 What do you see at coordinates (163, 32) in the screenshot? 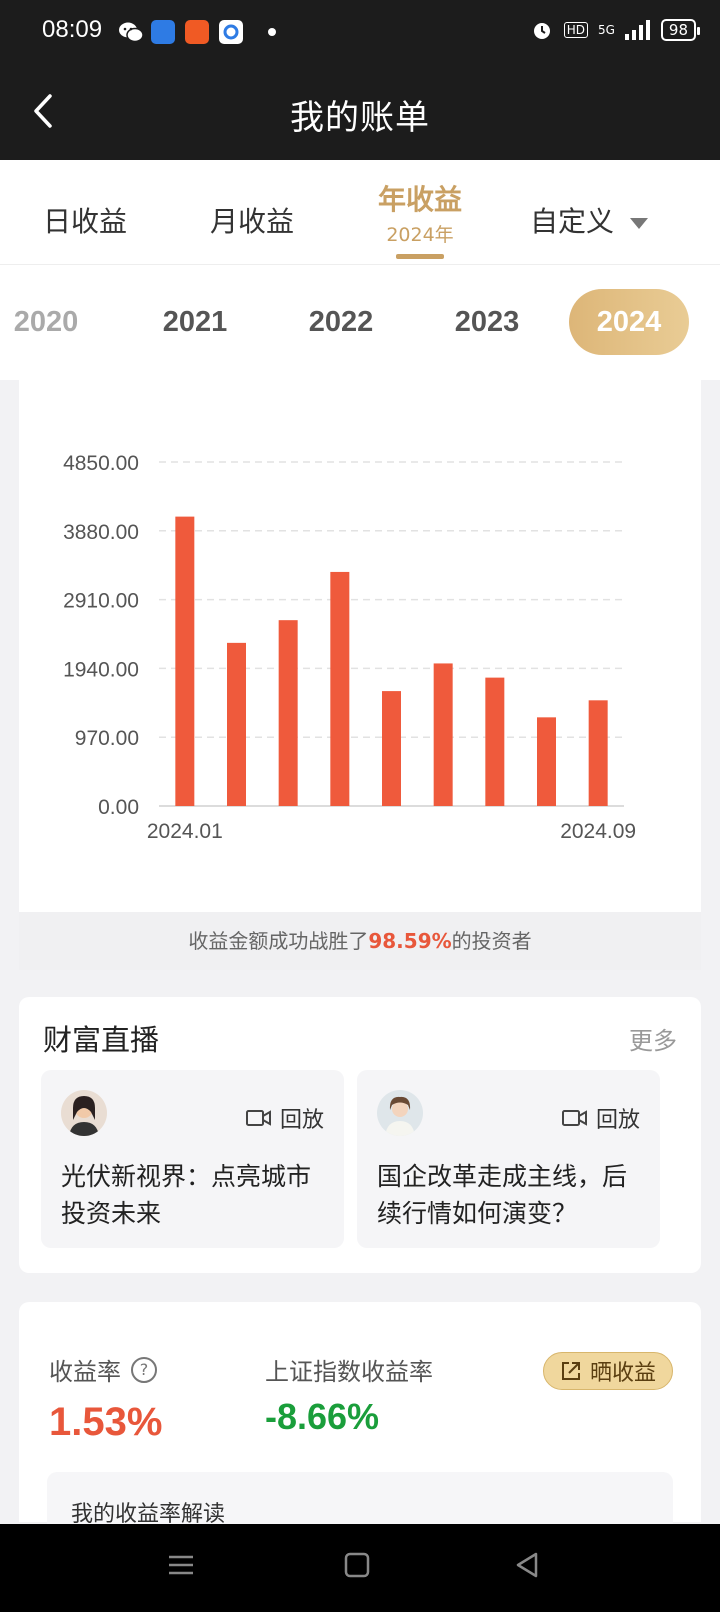
I see `app-icon-blue` at bounding box center [163, 32].